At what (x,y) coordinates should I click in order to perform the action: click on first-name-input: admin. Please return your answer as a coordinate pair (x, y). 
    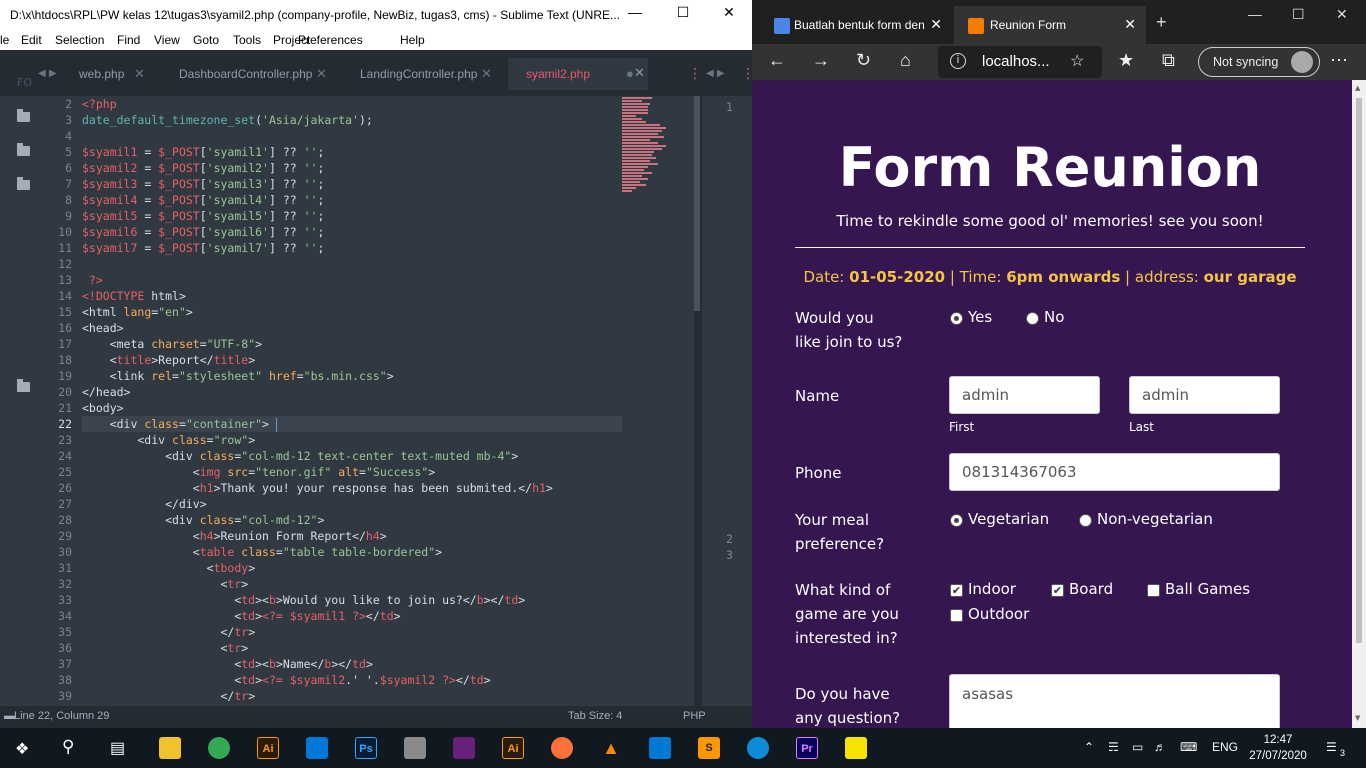
    Looking at the image, I should click on (1024, 395).